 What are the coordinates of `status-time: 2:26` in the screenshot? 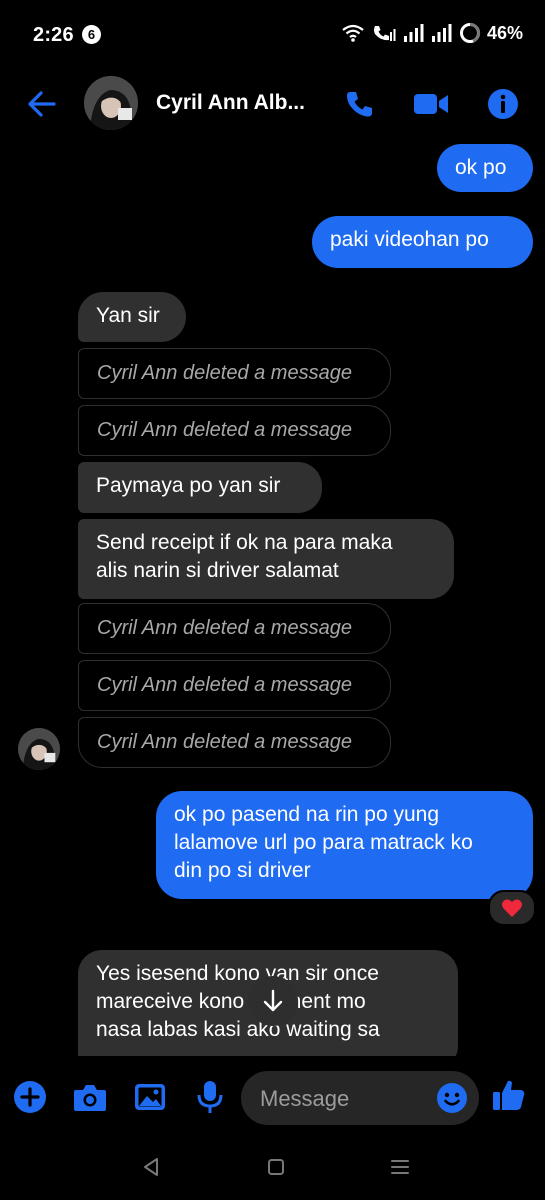 It's located at (53, 35).